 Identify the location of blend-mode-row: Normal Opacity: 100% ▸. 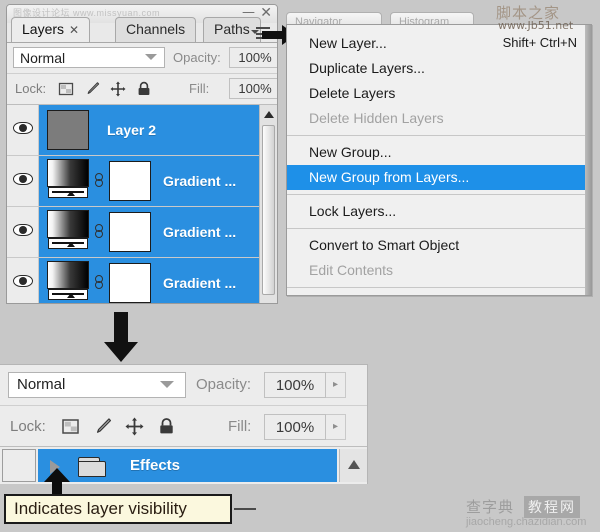
(142, 58).